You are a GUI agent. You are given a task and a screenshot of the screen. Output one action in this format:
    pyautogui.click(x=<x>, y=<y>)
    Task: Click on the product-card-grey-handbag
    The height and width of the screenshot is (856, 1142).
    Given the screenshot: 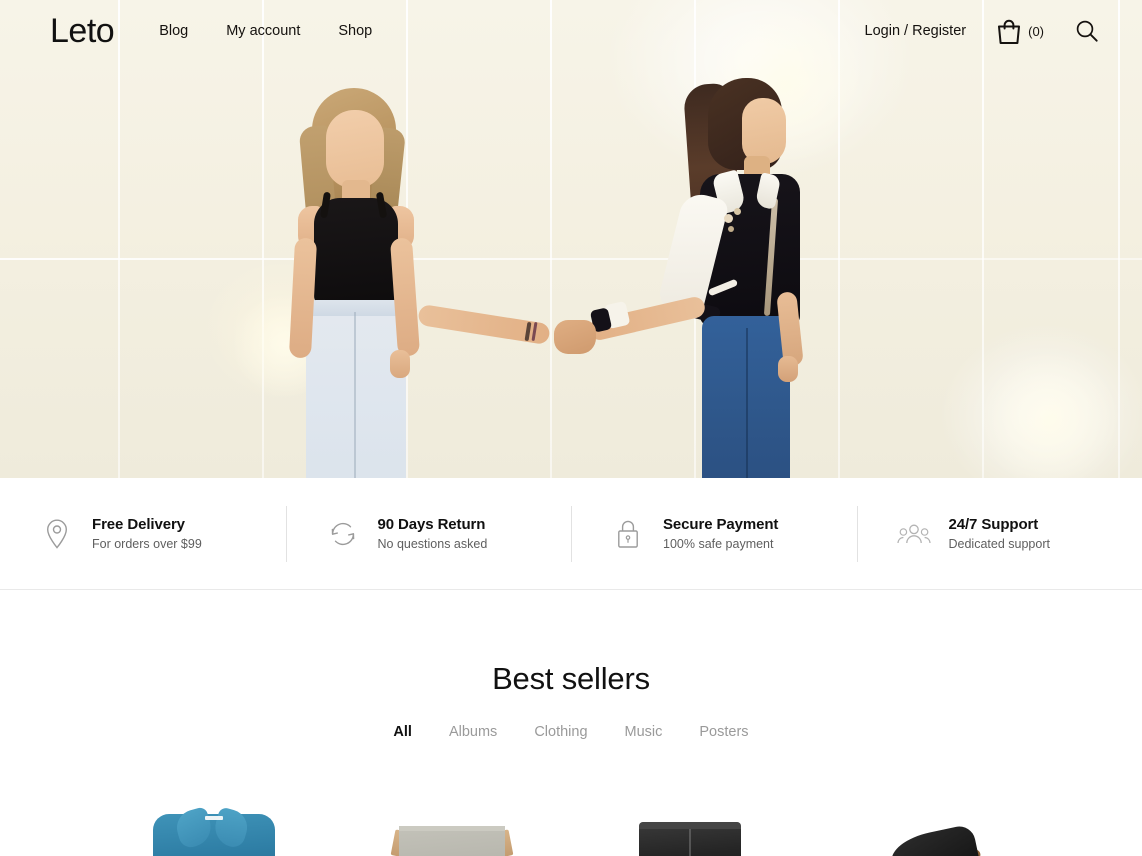 What is the action you would take?
    pyautogui.click(x=452, y=827)
    